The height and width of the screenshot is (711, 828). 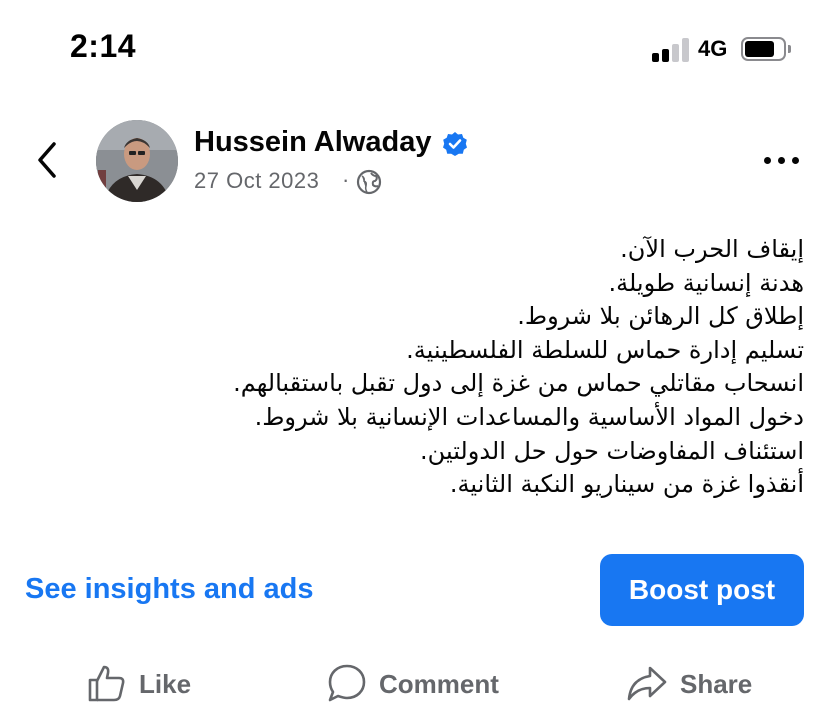 I want to click on post-line: هدنة إنسانية طويلة., so click(x=706, y=282).